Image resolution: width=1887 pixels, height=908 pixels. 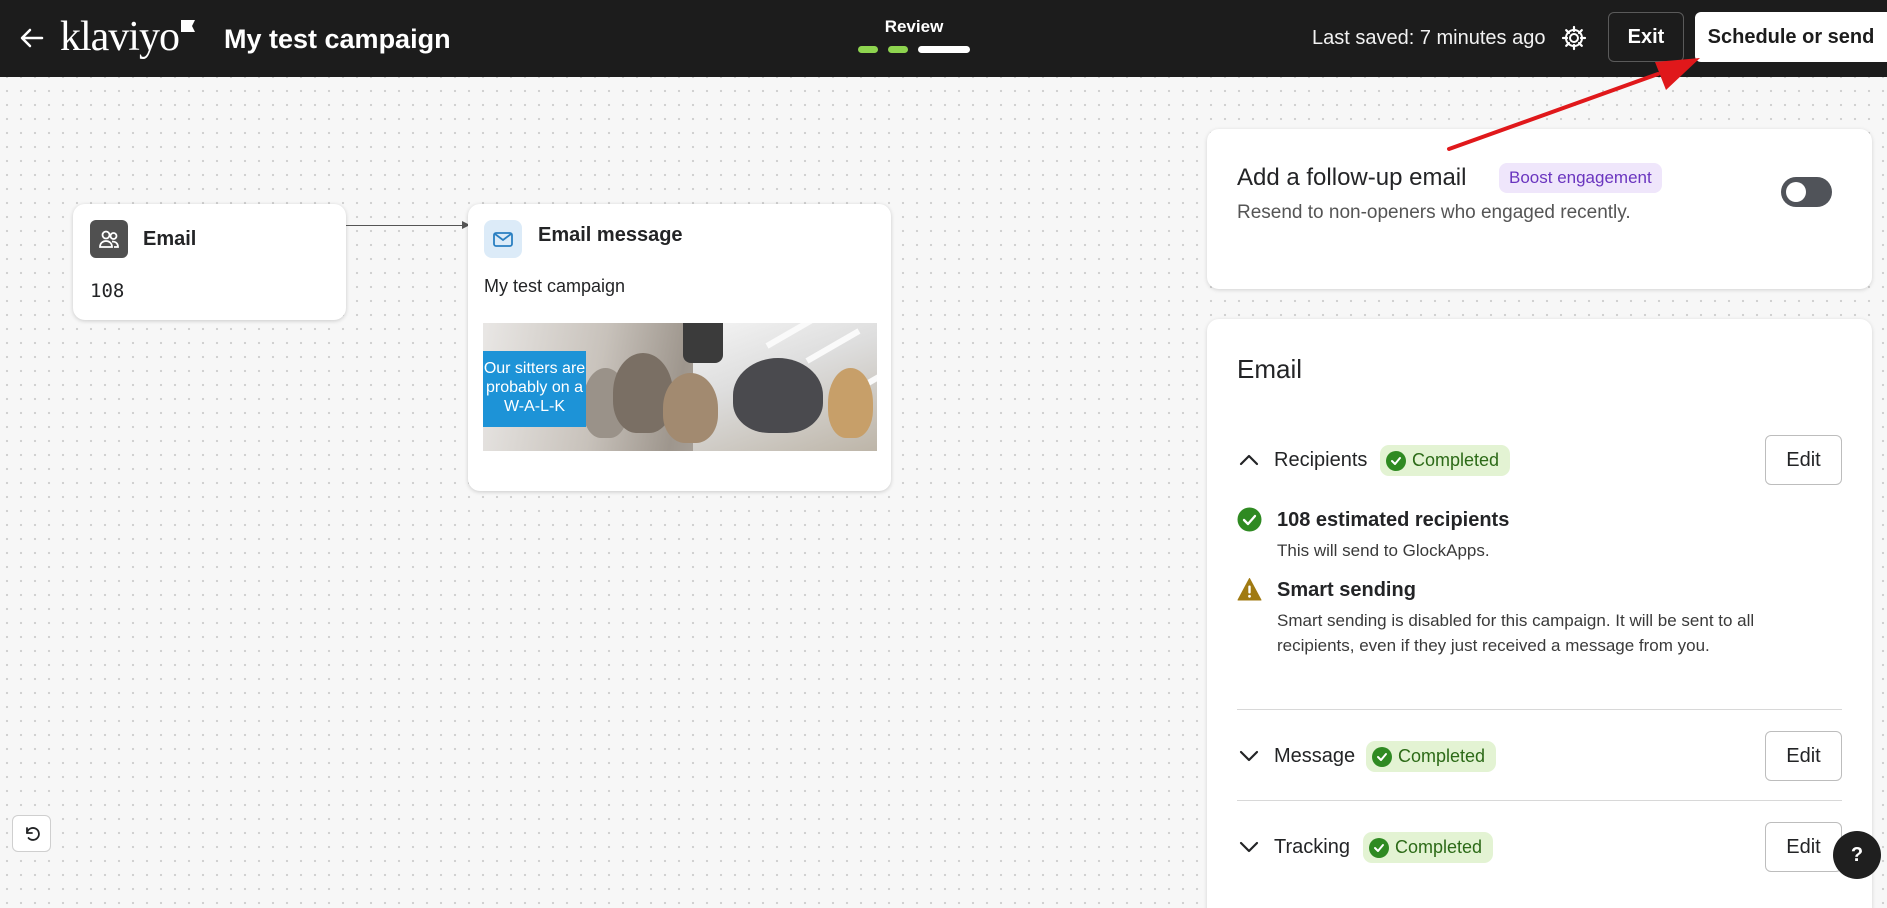 What do you see at coordinates (109, 239) in the screenshot?
I see `audience-icon` at bounding box center [109, 239].